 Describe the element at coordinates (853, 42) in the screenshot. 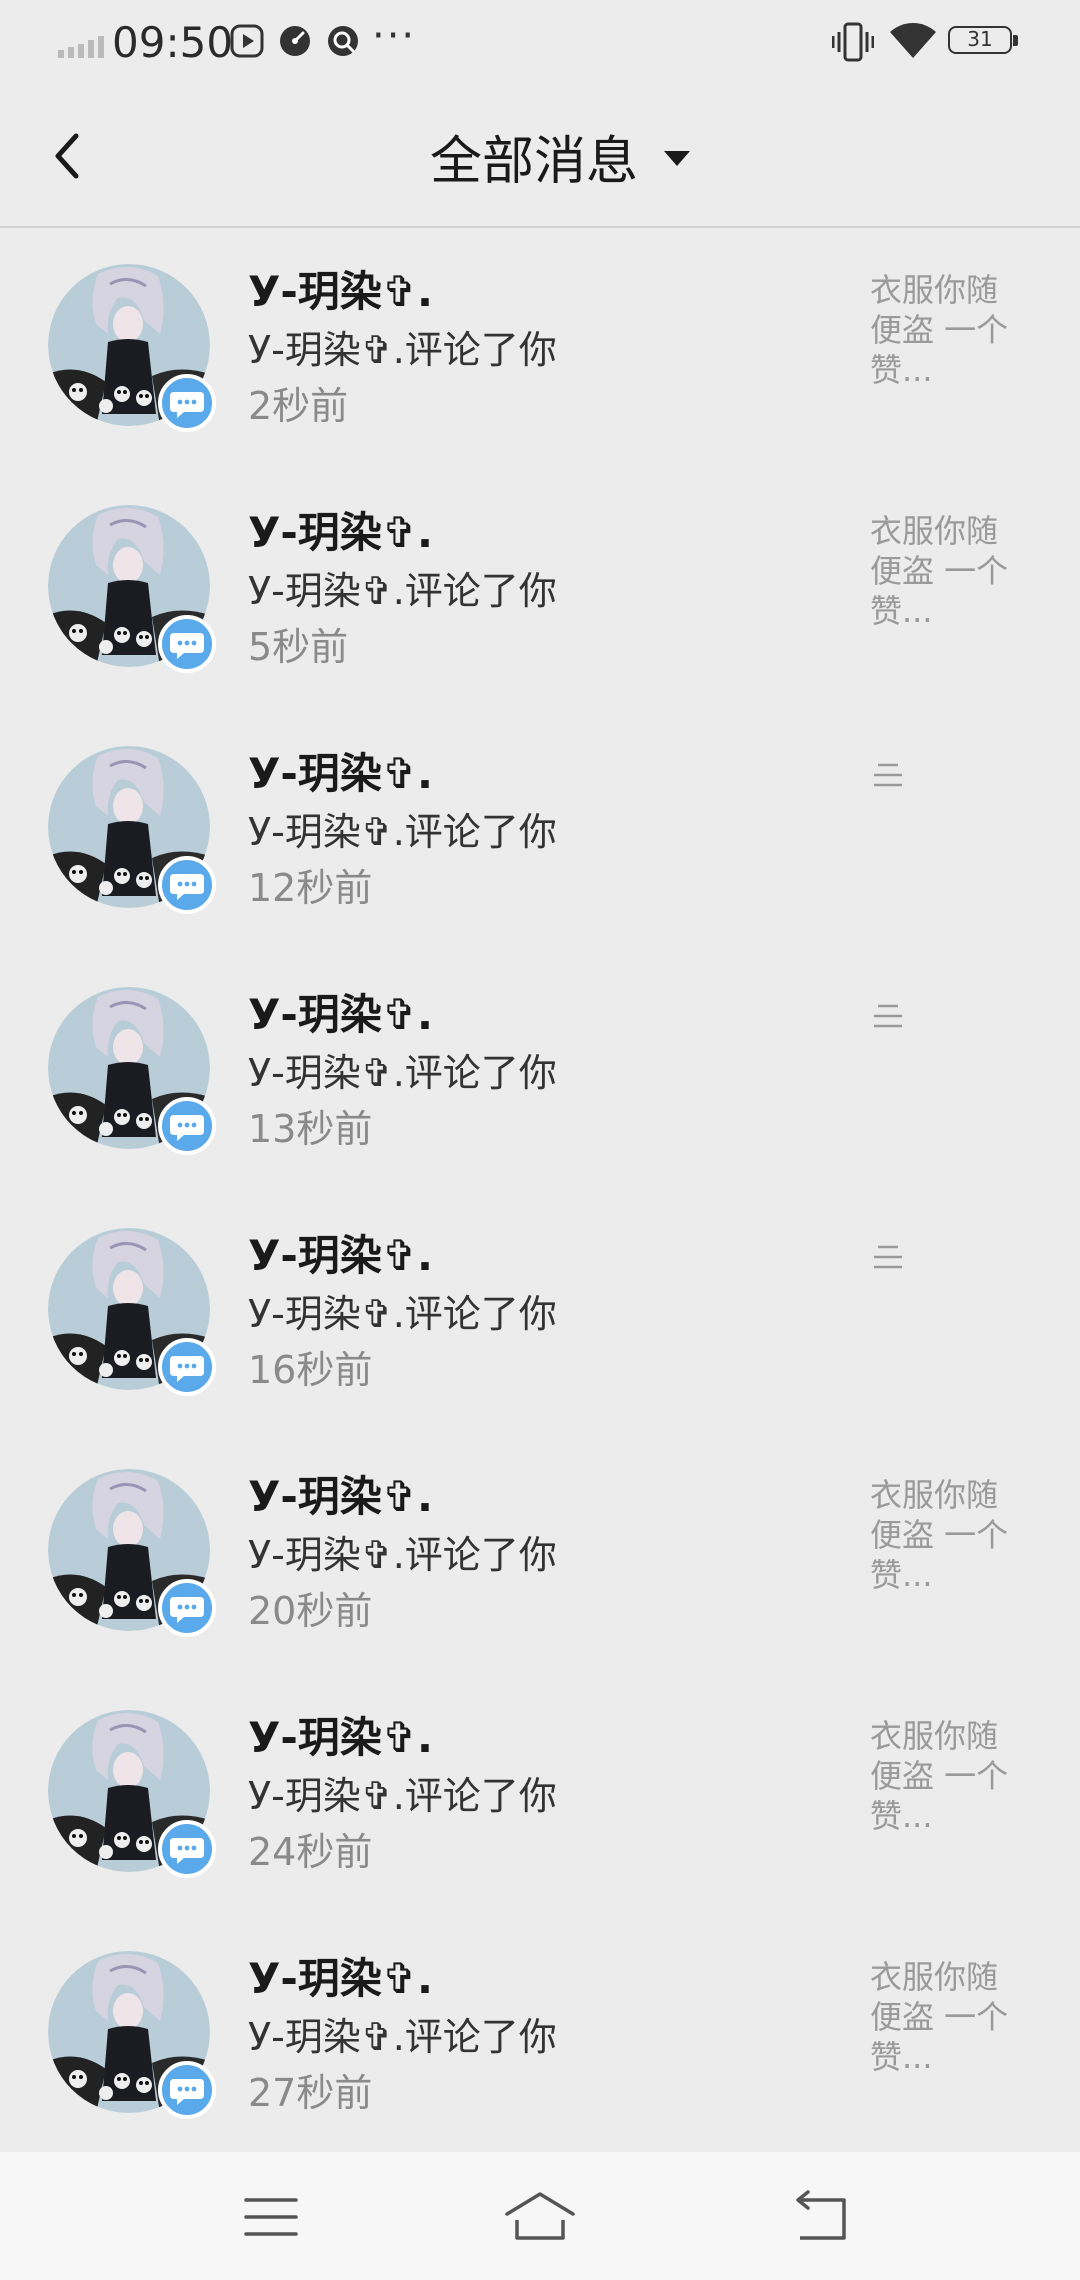

I see `vibrate-icon` at that location.